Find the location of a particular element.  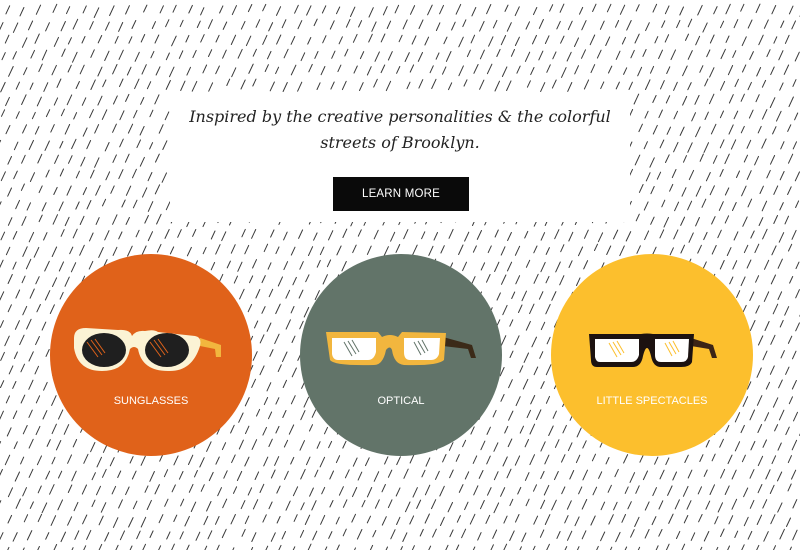

category-sunglasses: SUNGLASSES is located at coordinates (151, 355).